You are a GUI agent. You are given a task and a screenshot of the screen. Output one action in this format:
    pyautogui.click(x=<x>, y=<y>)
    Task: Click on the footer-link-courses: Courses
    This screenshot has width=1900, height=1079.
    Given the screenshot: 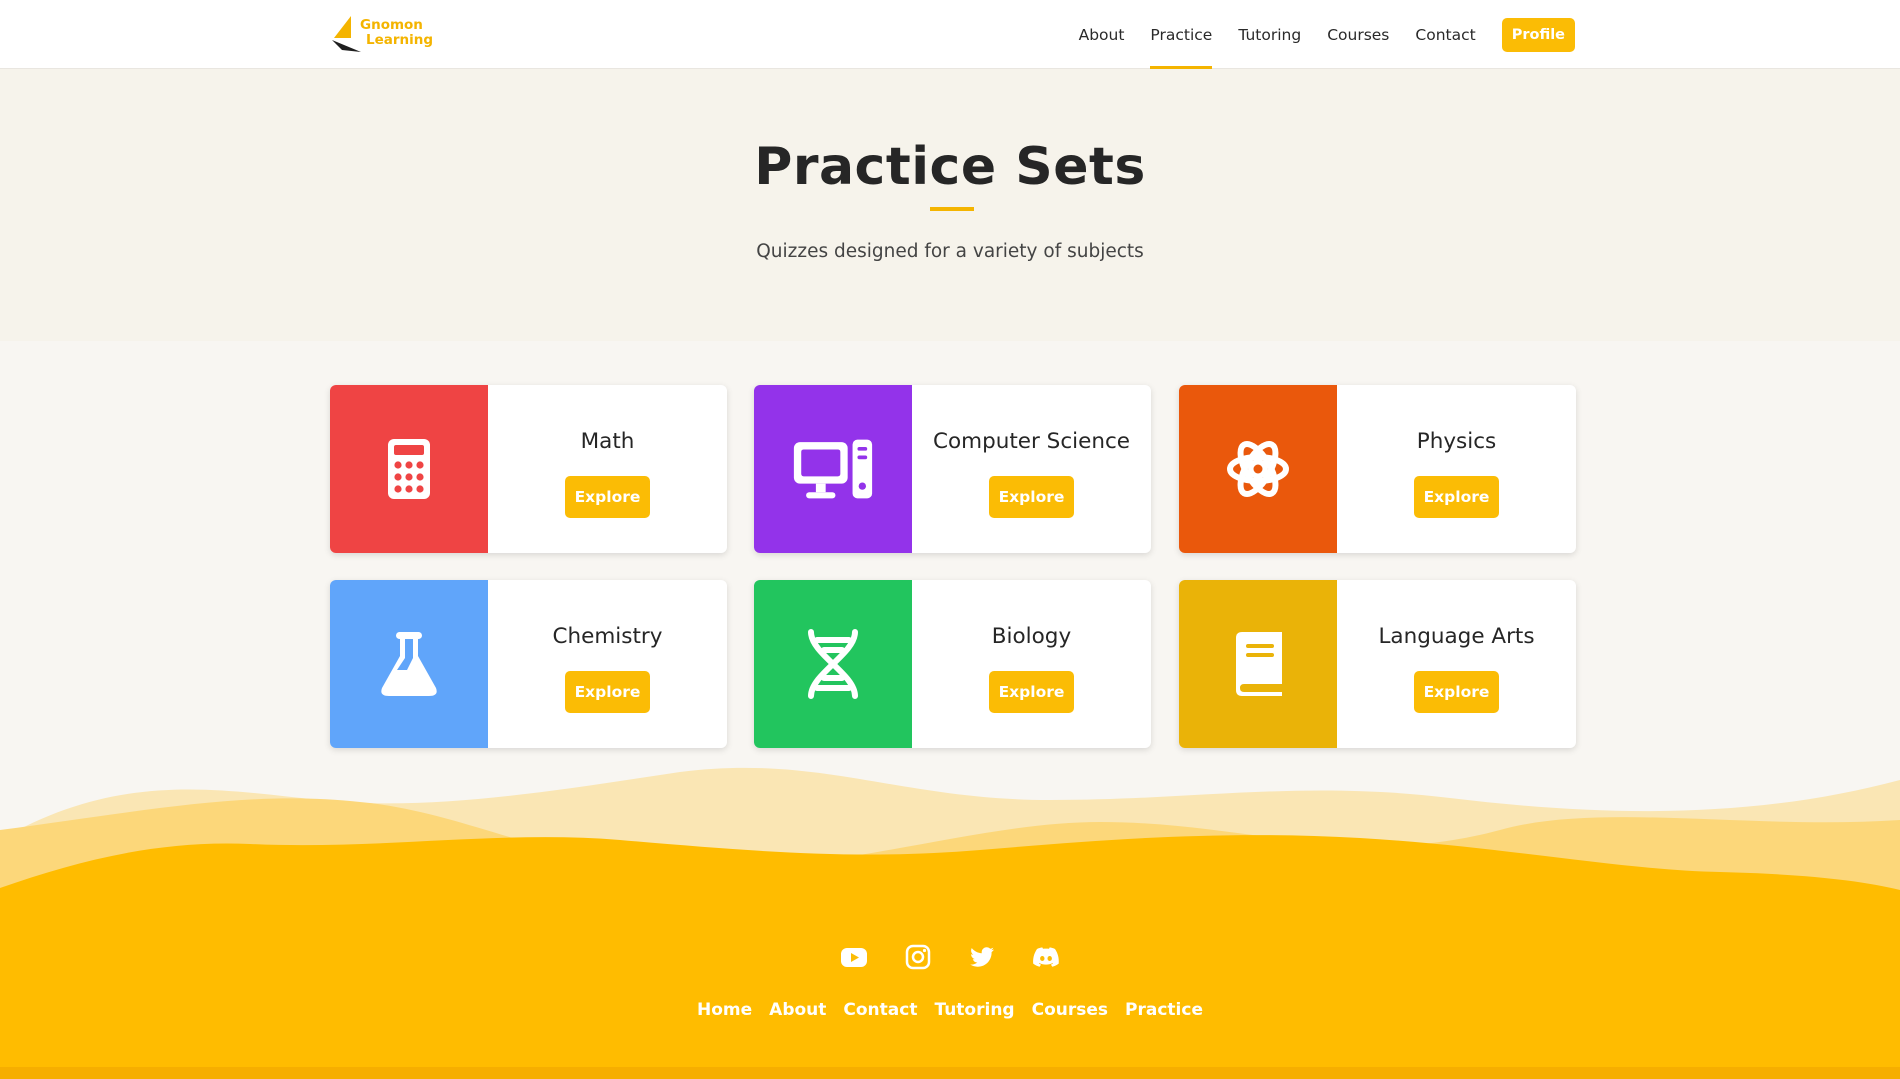 What is the action you would take?
    pyautogui.click(x=1070, y=1010)
    